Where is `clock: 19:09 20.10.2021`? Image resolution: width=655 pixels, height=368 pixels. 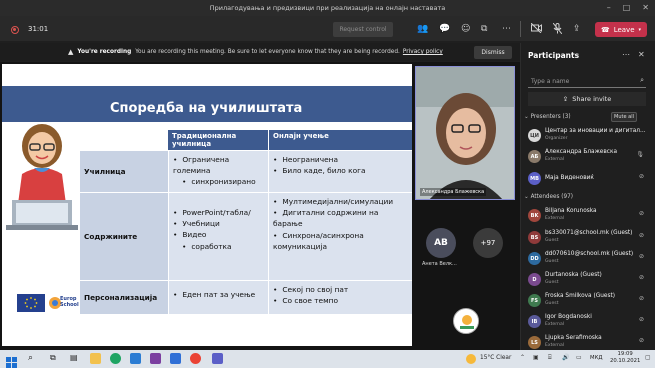
clock: 19:09 20.10.2021 is located at coordinates (625, 358).